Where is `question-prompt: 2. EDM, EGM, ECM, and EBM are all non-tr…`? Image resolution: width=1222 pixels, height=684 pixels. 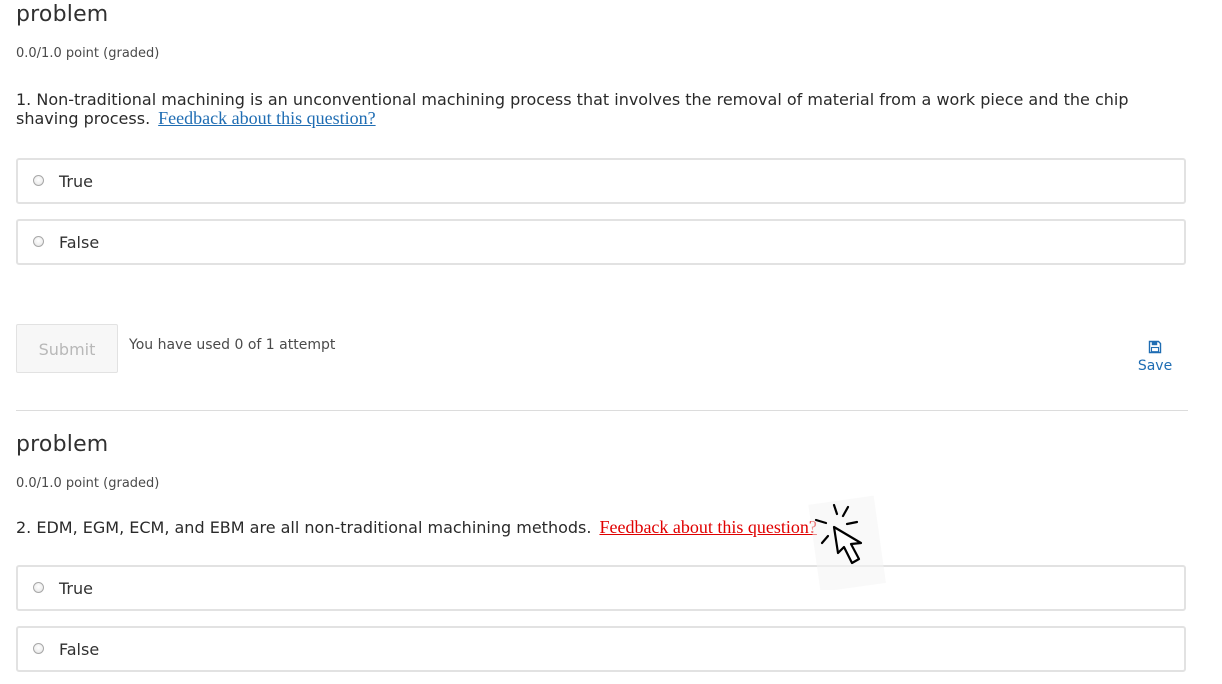
question-prompt: 2. EDM, EGM, ECM, and EBM are all non-tr… is located at coordinates (304, 527).